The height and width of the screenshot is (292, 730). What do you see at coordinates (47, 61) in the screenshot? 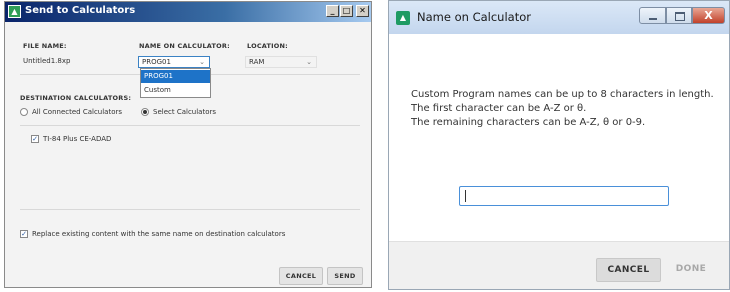
I see `file-name-value: Untitled1.8xp` at bounding box center [47, 61].